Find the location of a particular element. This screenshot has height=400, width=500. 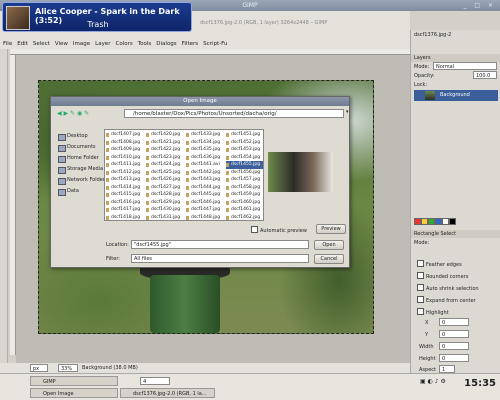

file-item: dscf1443.jpg is located at coordinates (206, 180).